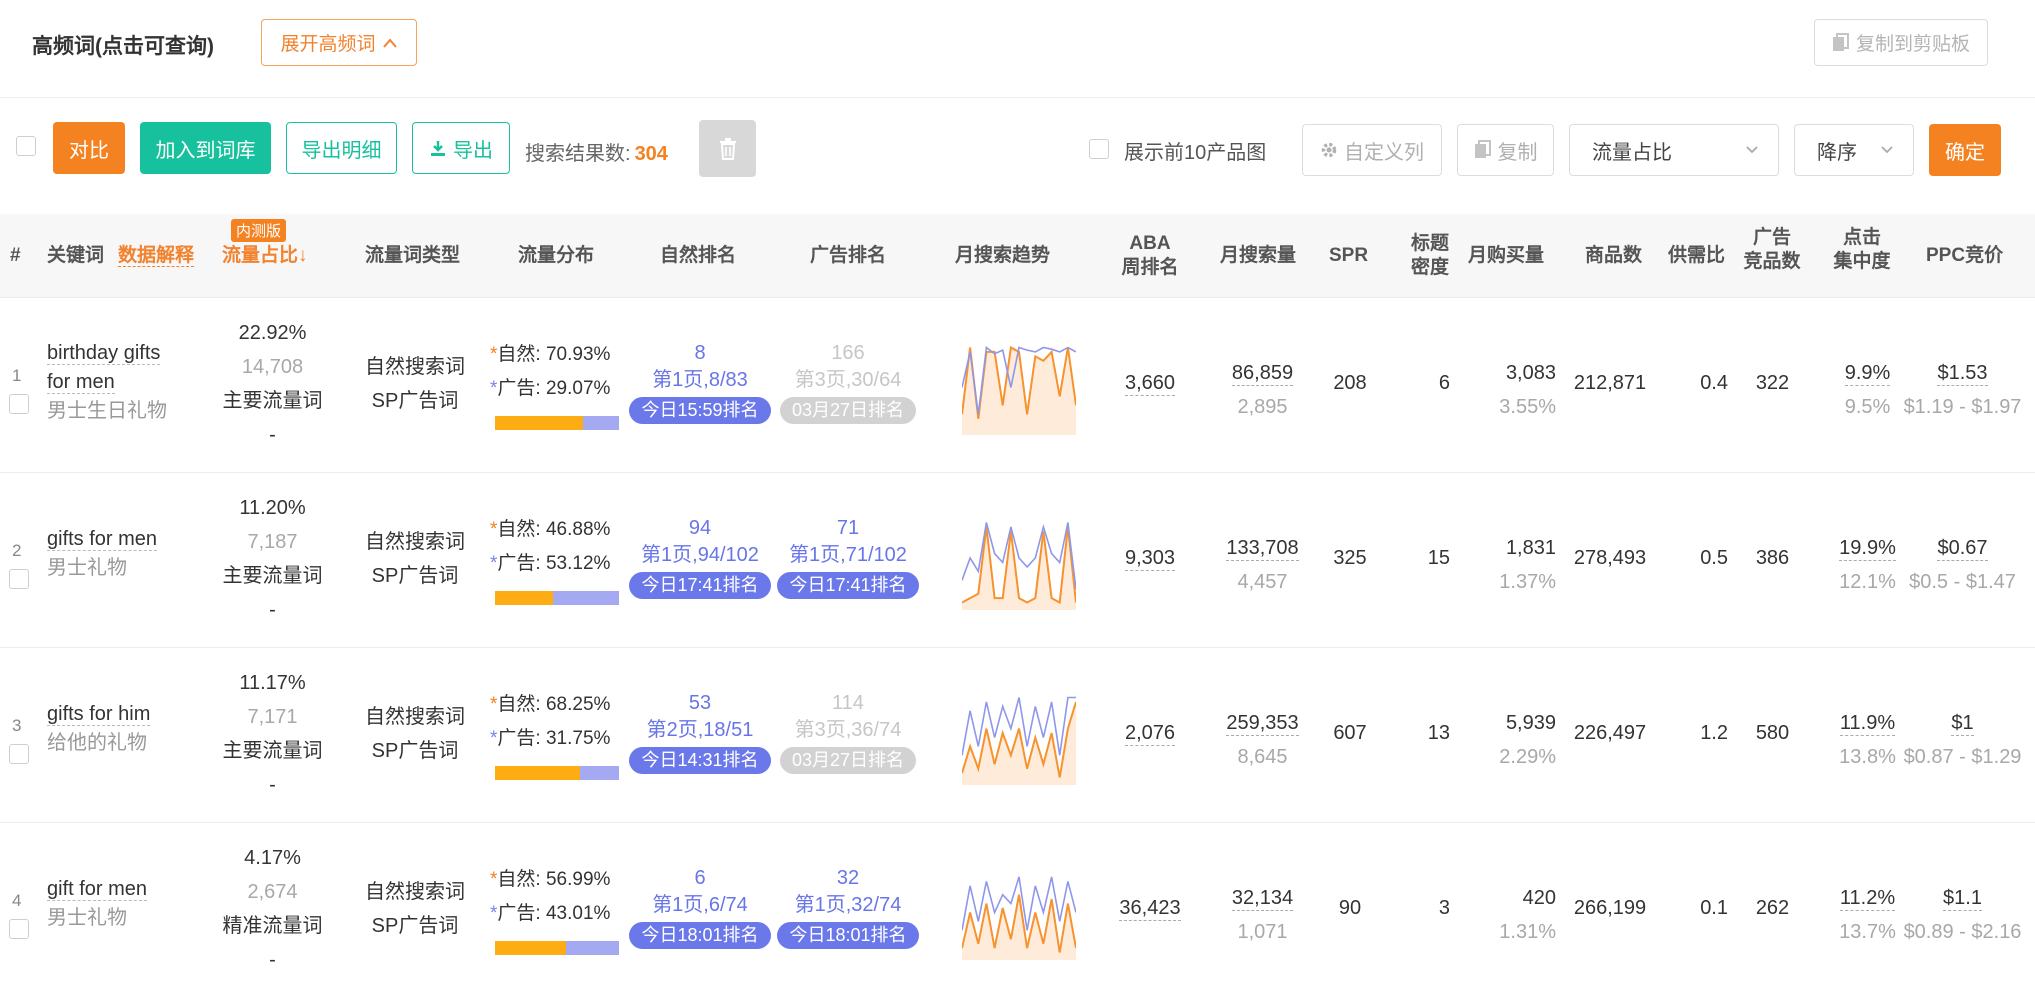  Describe the element at coordinates (1350, 558) in the screenshot. I see `spr-value: 325` at that location.